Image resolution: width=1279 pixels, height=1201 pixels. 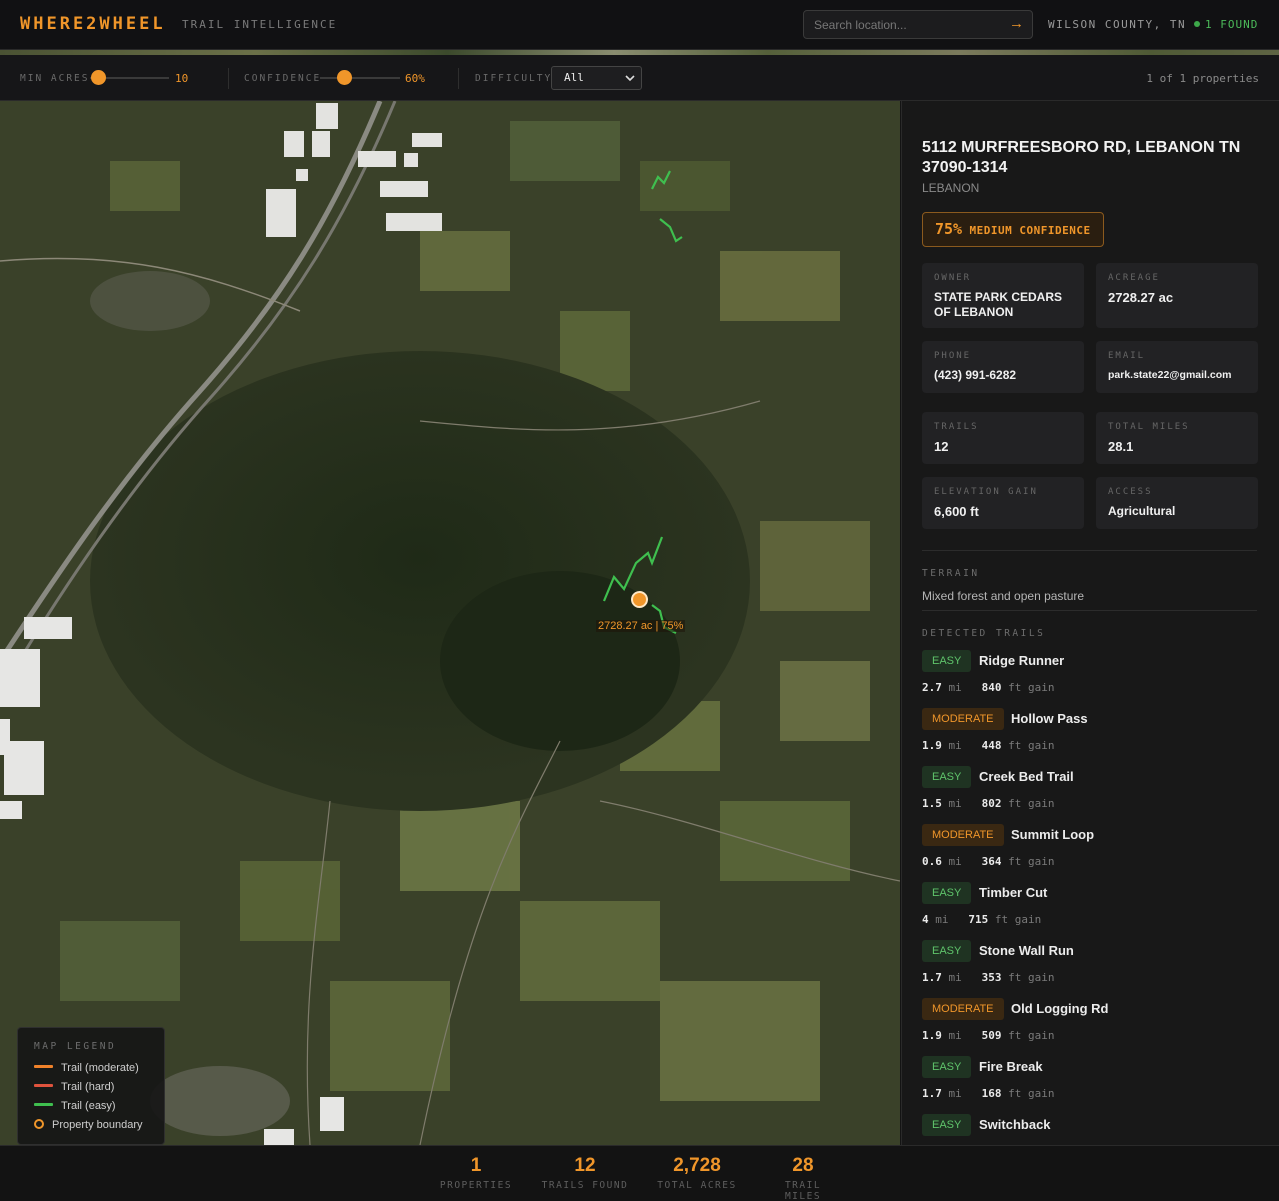 I want to click on trail-stats: 2.7 mi 840 ft gain, so click(x=988, y=687).